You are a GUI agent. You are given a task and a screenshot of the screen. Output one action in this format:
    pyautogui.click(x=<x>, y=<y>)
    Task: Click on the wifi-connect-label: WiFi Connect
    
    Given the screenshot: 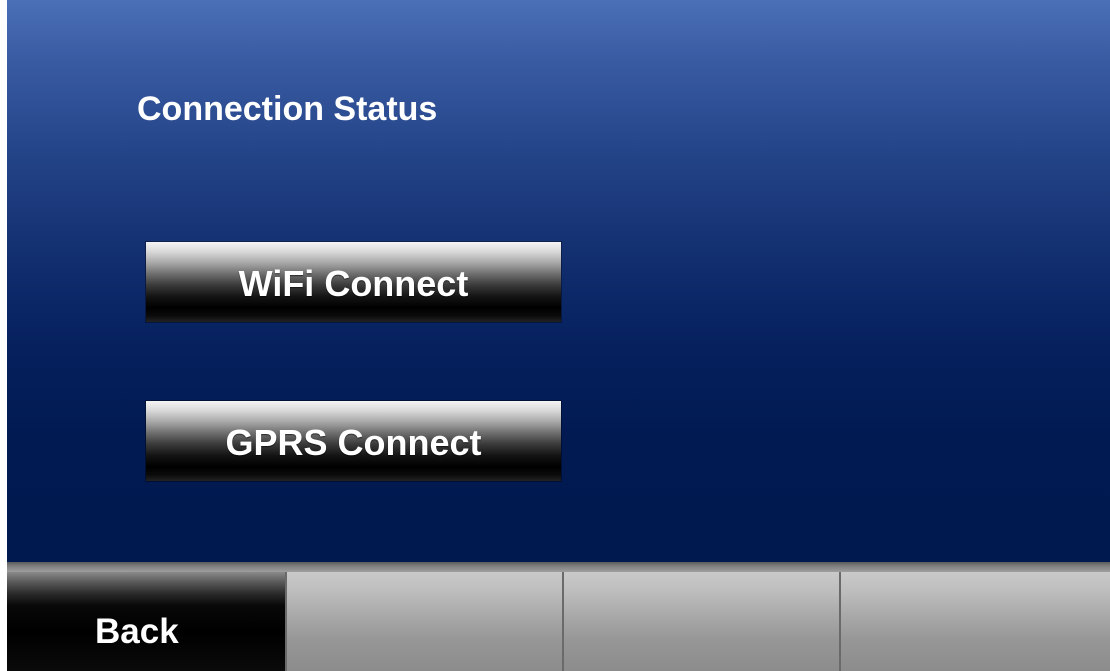 What is the action you would take?
    pyautogui.click(x=353, y=284)
    